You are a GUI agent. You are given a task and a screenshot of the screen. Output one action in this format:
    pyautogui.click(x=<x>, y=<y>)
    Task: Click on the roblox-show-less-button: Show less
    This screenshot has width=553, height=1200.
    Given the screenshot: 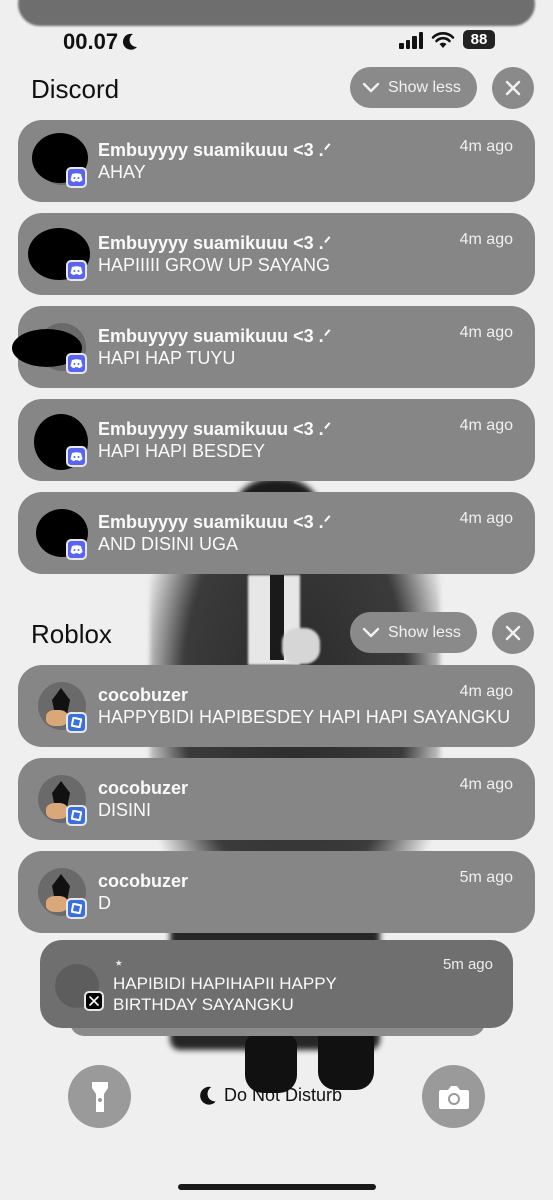 What is the action you would take?
    pyautogui.click(x=413, y=632)
    